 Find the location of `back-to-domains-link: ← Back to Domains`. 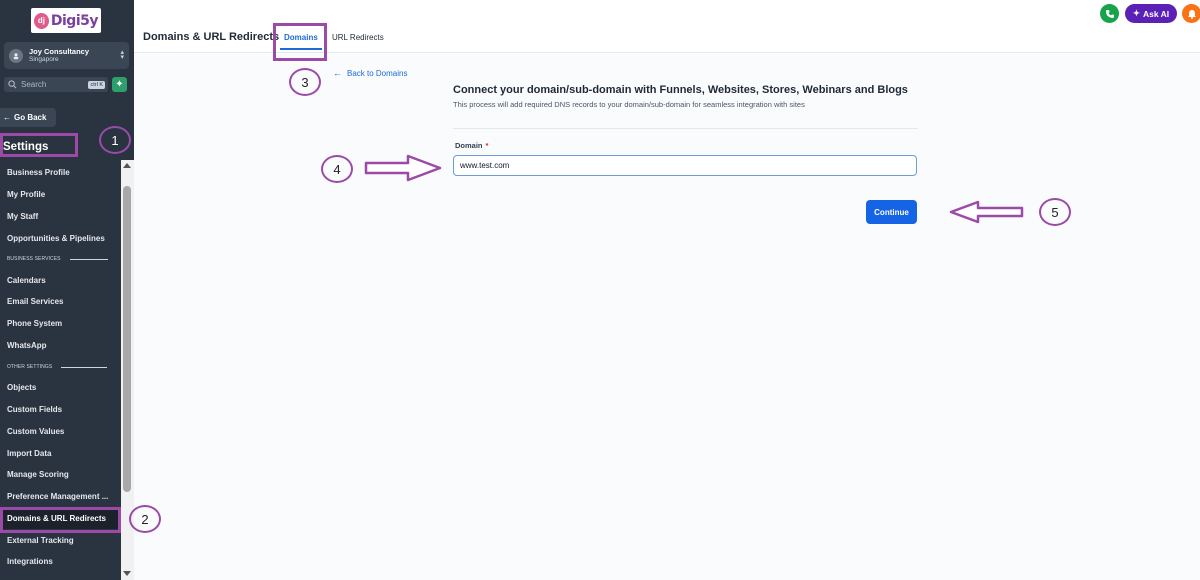

back-to-domains-link: ← Back to Domains is located at coordinates (370, 73).